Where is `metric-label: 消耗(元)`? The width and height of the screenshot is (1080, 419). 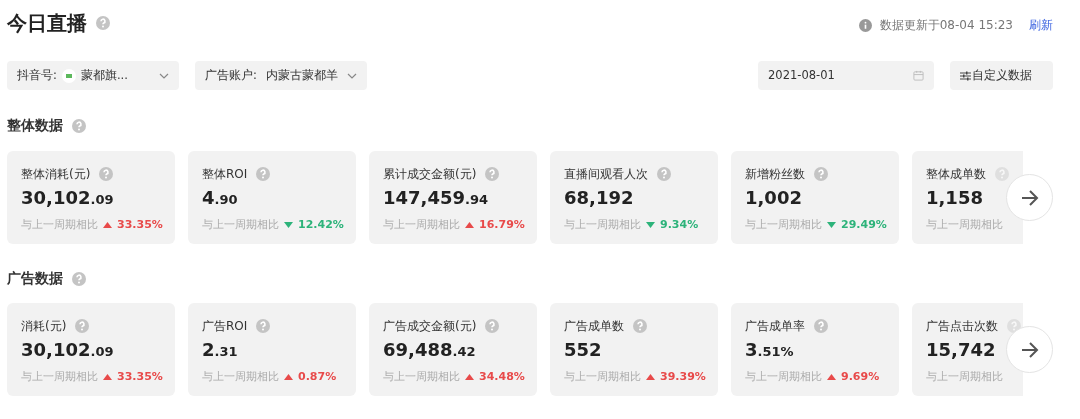 metric-label: 消耗(元) is located at coordinates (44, 326).